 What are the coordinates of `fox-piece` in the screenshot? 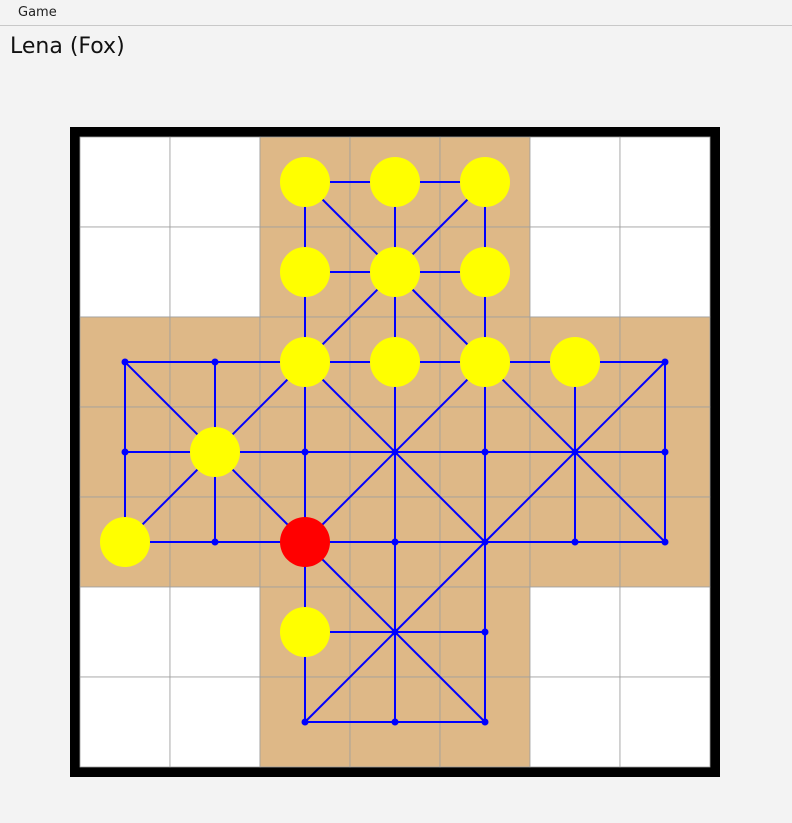 It's located at (305, 542).